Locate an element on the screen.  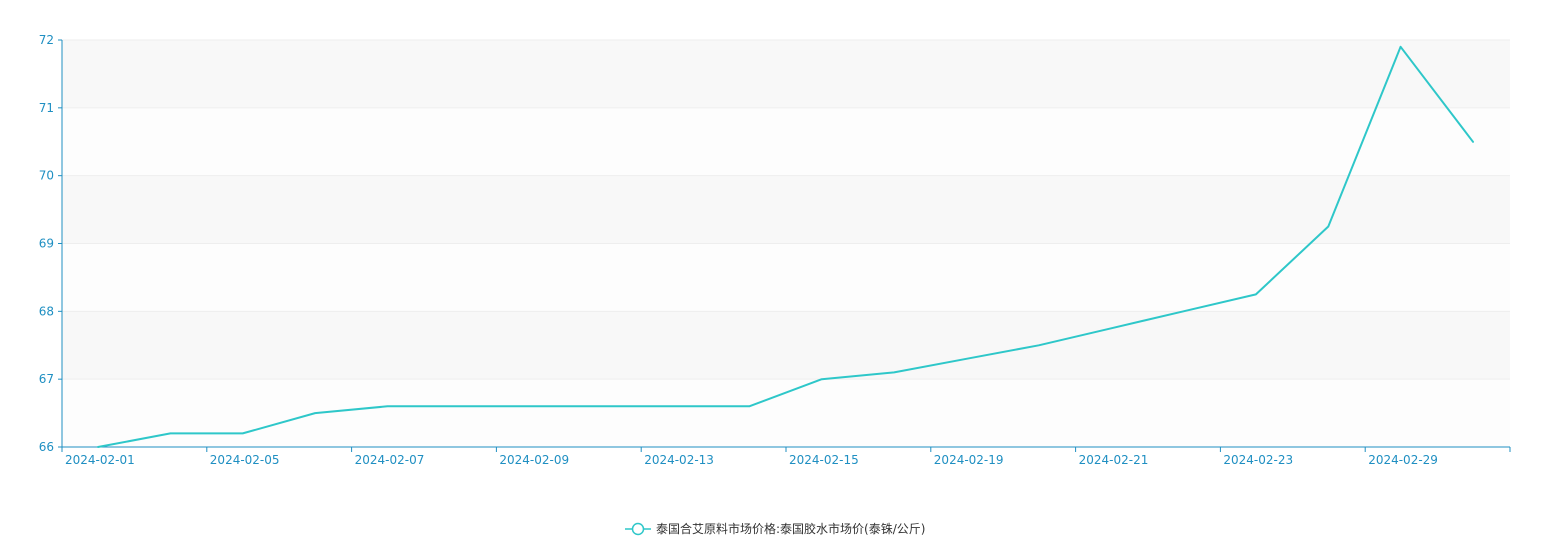
legend: 泰国合艾原料市场价格:泰国胶水市场价(泰铢/公斤) is located at coordinates (775, 528).